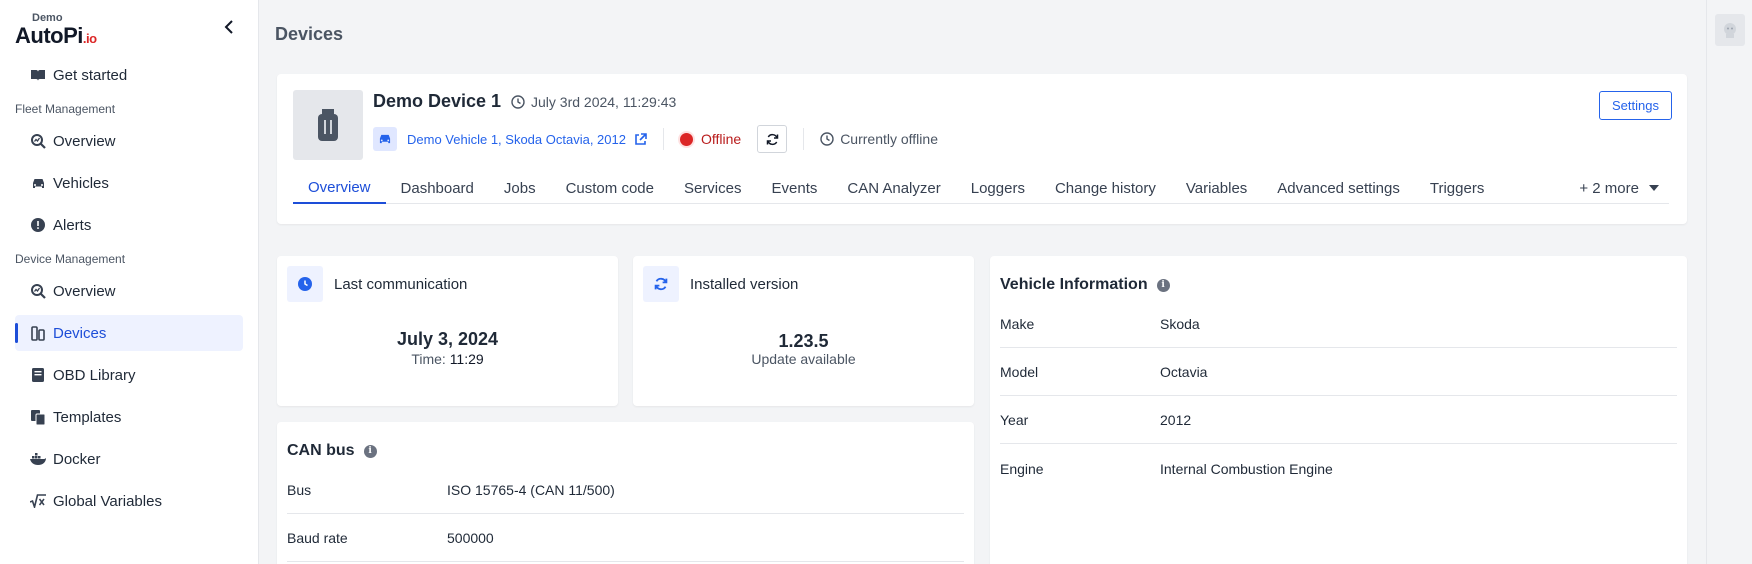  What do you see at coordinates (437, 188) in the screenshot?
I see `tab-dashboard: Dashboard` at bounding box center [437, 188].